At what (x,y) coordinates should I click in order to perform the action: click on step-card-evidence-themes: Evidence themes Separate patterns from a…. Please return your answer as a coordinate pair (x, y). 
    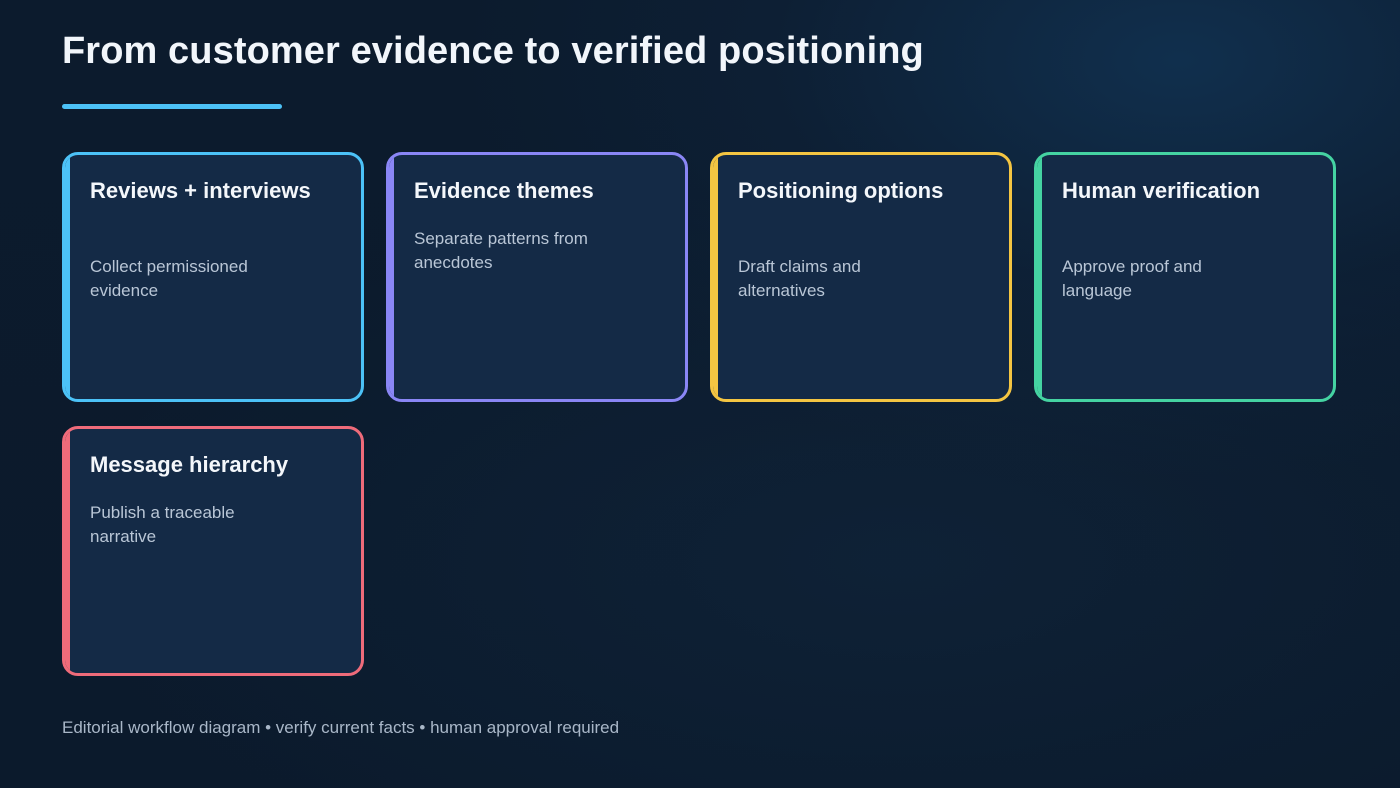
    Looking at the image, I should click on (537, 277).